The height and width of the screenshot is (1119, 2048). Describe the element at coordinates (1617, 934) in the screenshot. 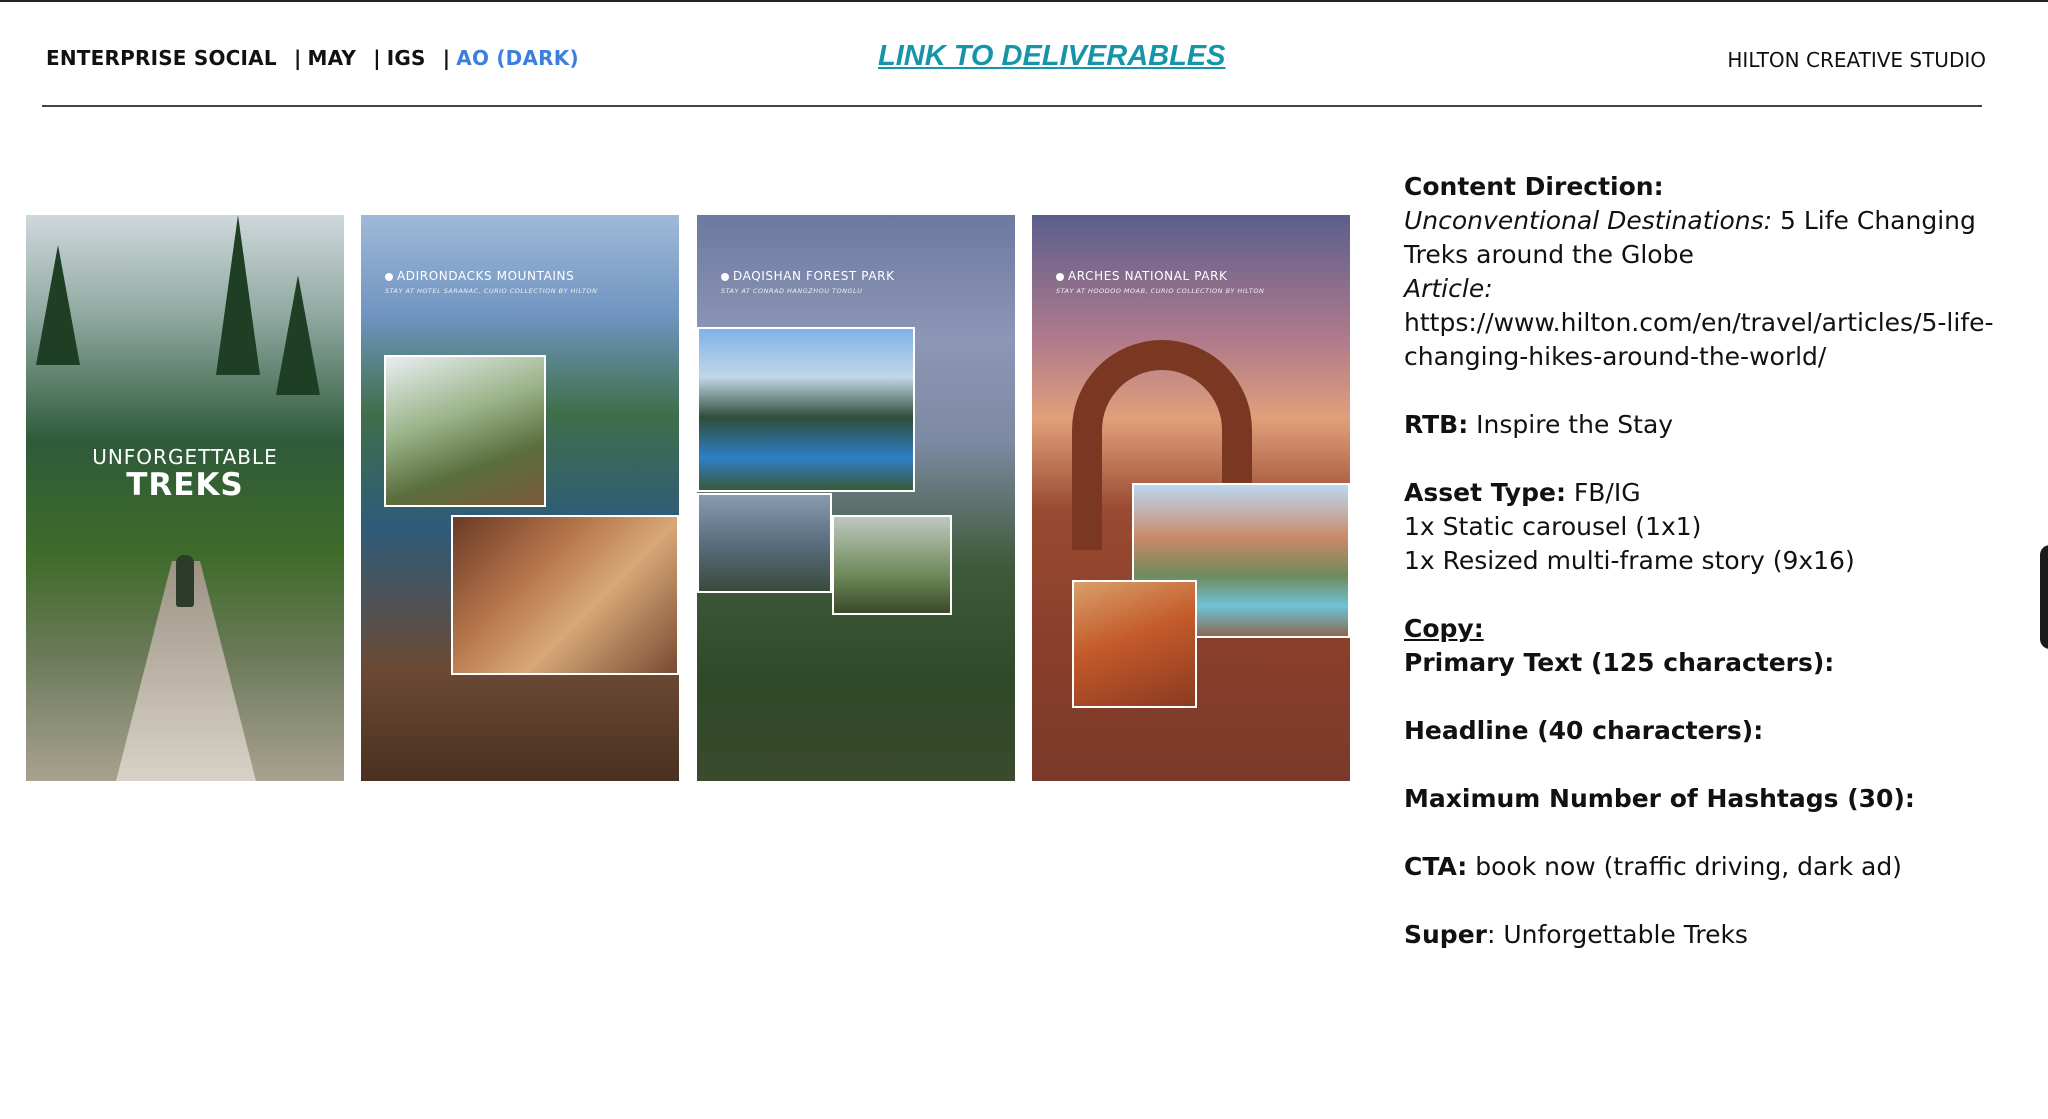

I see `super-value: : Unforgettable Treks` at that location.